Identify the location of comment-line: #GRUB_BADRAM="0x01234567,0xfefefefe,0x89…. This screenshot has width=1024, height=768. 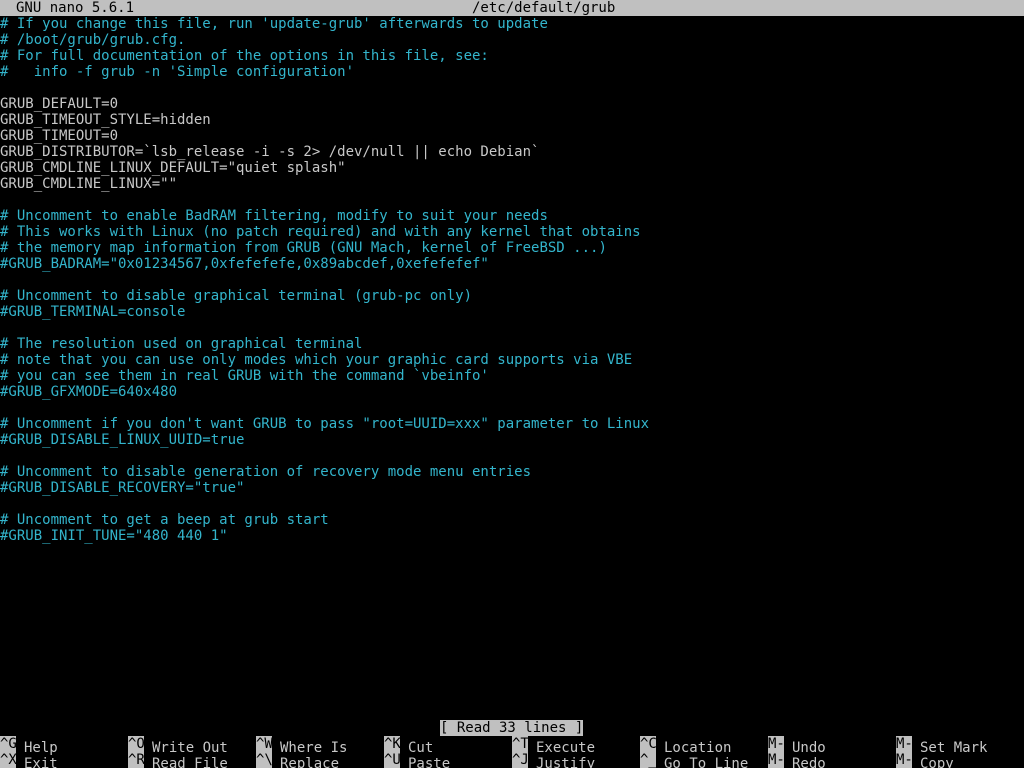
(512, 264).